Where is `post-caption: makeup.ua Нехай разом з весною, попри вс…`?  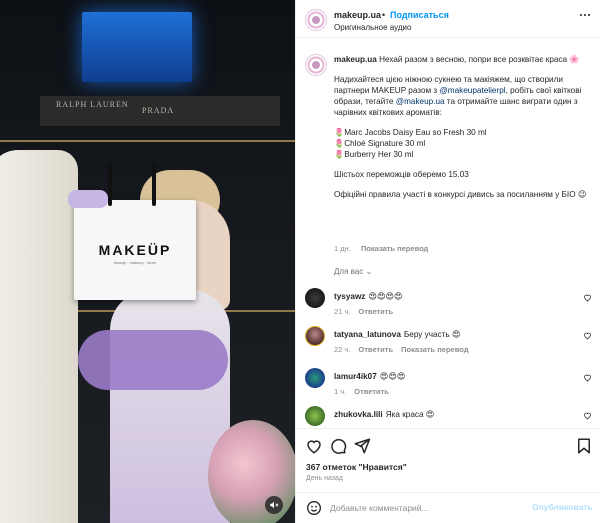
post-caption: makeup.ua Нехай разом з весною, попри вс… is located at coordinates (461, 131).